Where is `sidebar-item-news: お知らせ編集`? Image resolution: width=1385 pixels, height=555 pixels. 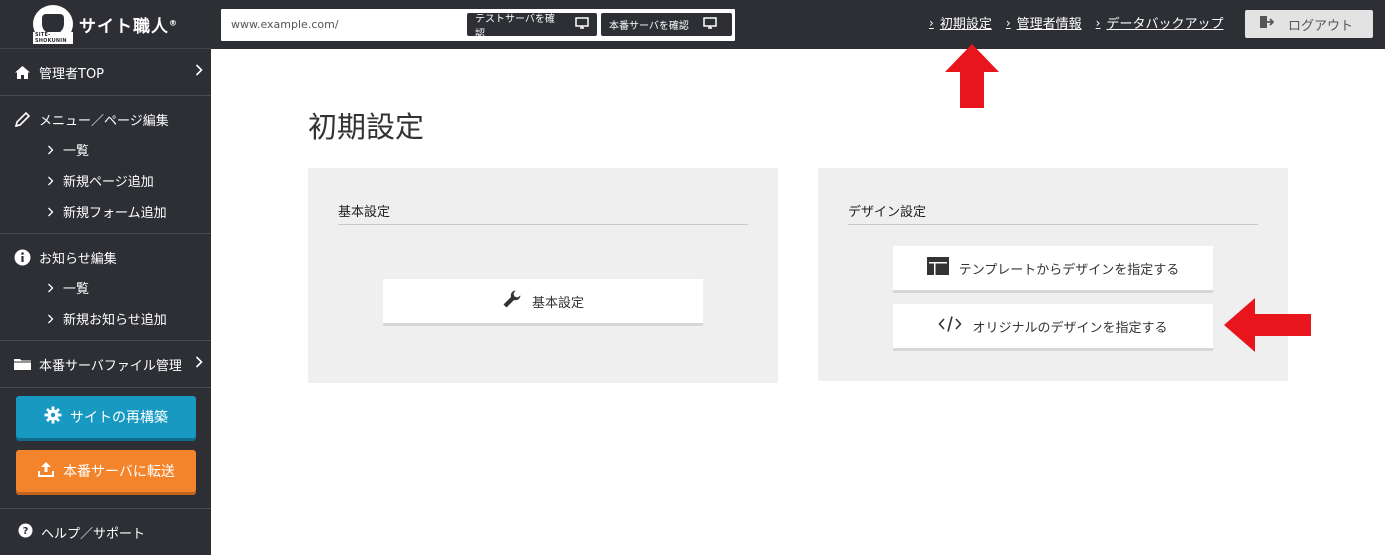
sidebar-item-news: お知らせ編集 is located at coordinates (105, 257).